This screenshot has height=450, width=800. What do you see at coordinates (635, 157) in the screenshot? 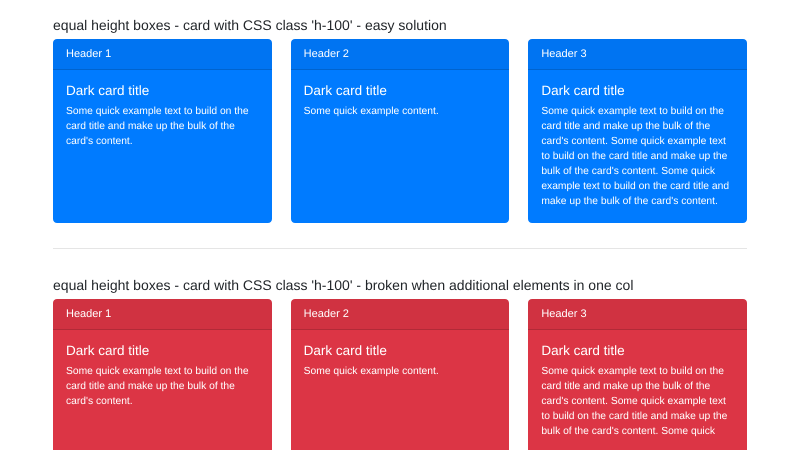
I see `card-text: Some quick example text to build on the card title and make up the bulk of the card's content. Some quick example text to build on the card title and make up the bulk of the card's content. Some quick example text to build on the card title and make up the bulk of the card's content.` at bounding box center [635, 157].